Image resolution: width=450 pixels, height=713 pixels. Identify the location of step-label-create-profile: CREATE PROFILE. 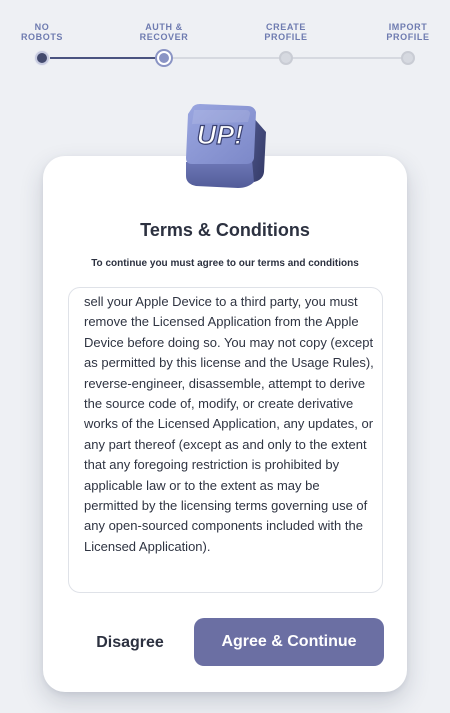
(286, 32).